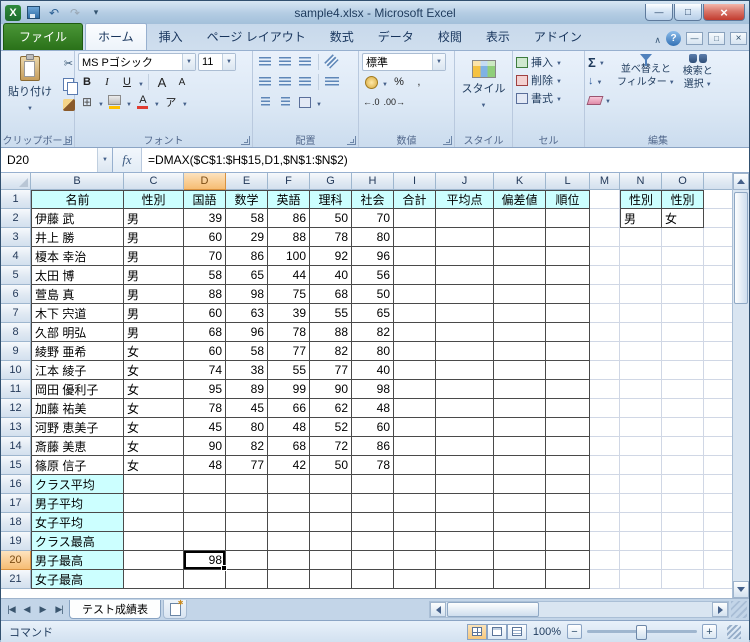  Describe the element at coordinates (154, 199) in the screenshot. I see `cell-C1: 性別` at that location.